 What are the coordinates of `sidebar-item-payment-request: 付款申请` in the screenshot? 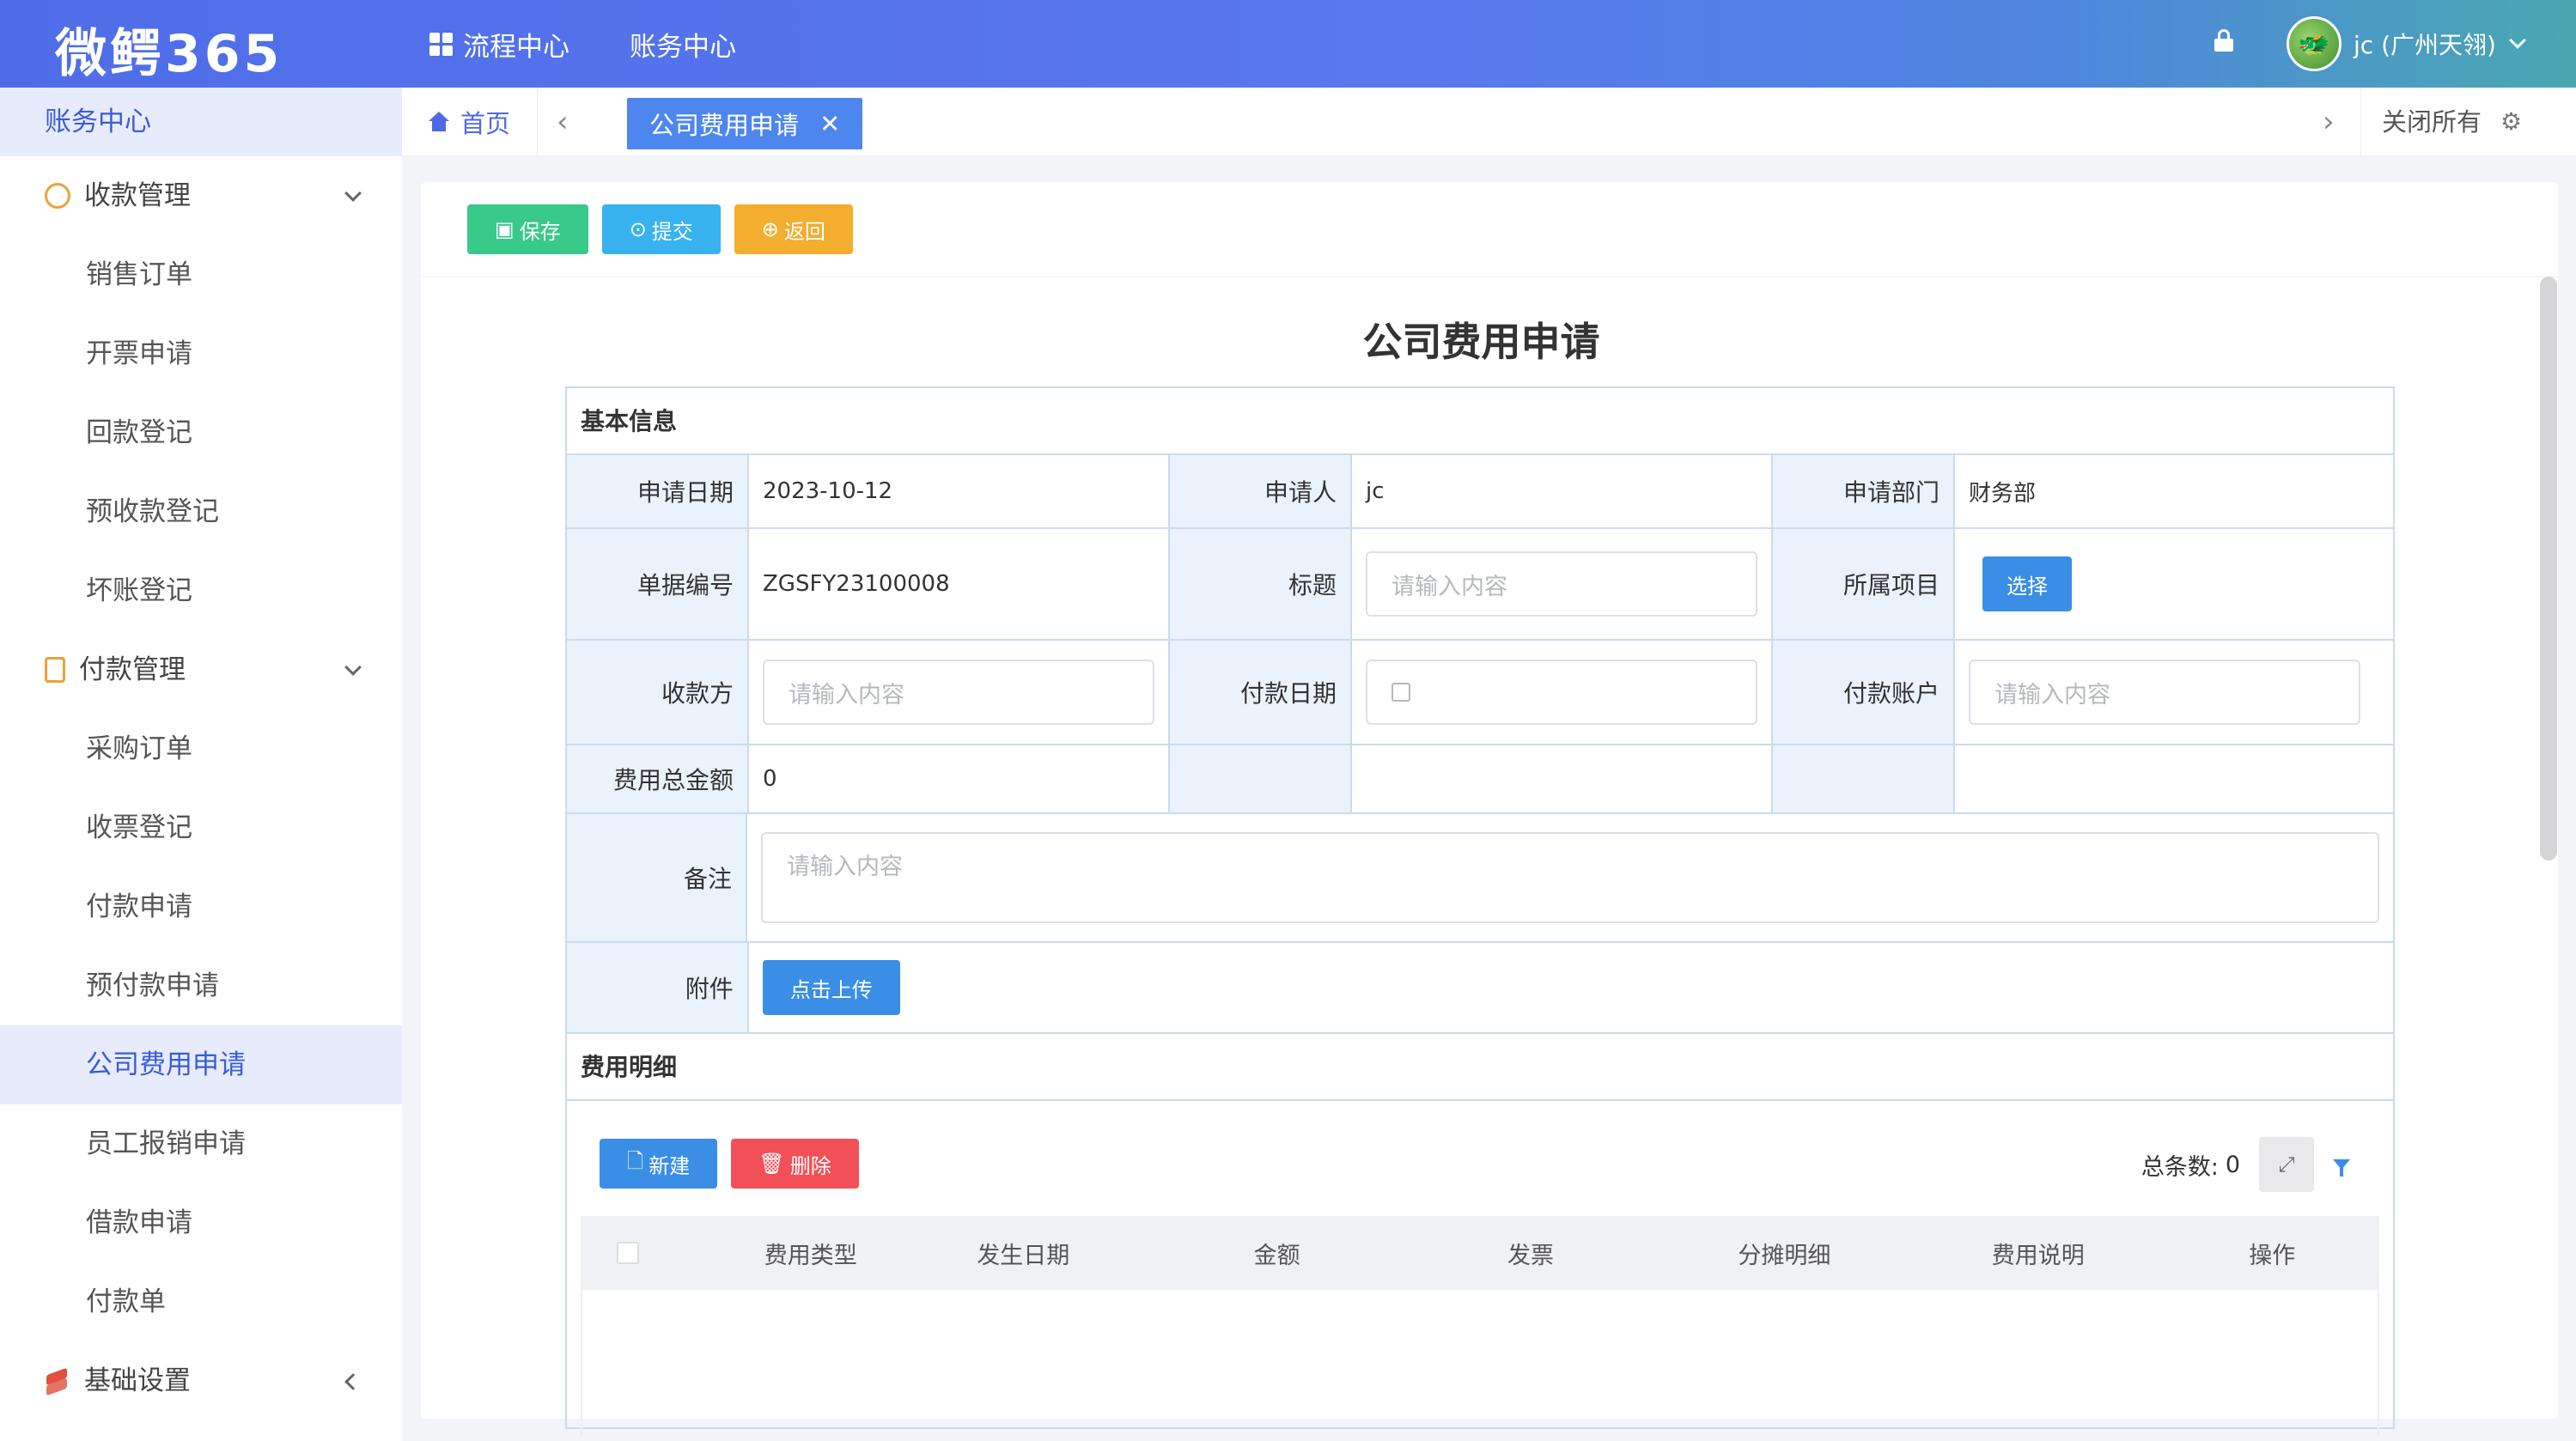 It's located at (201, 907).